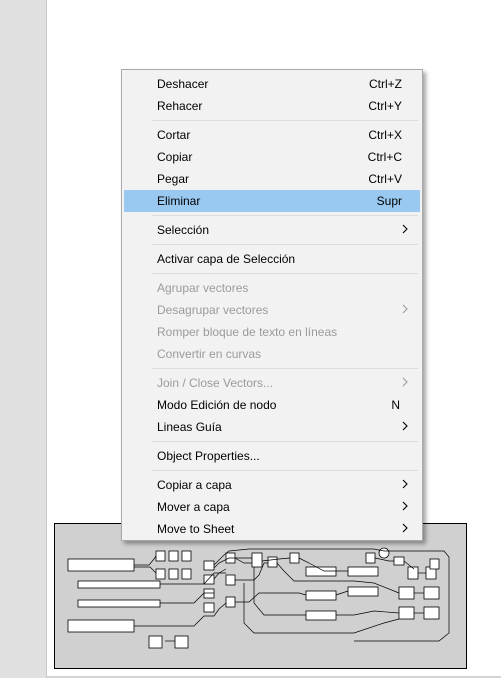 The width and height of the screenshot is (501, 678). What do you see at coordinates (385, 106) in the screenshot?
I see `menu-item-shortcut: Ctrl+Y` at bounding box center [385, 106].